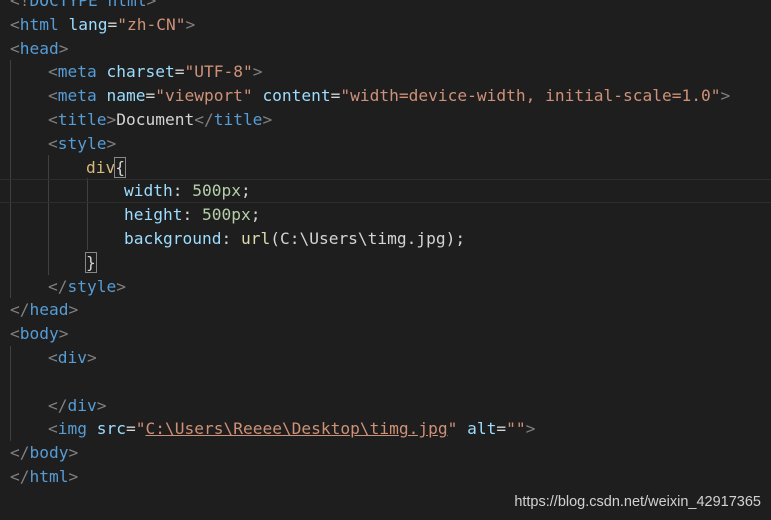  Describe the element at coordinates (148, 191) in the screenshot. I see `token: width` at that location.